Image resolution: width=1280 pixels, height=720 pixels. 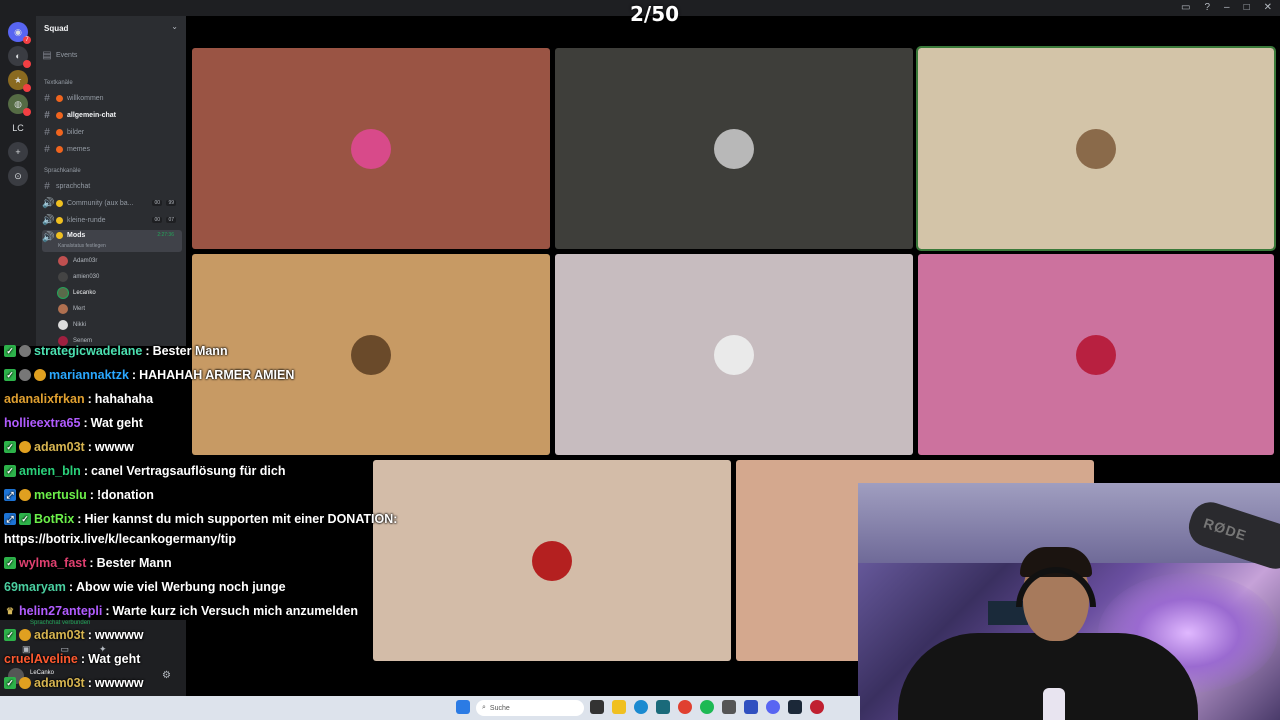 I want to click on chat-username: wylma_fast, so click(x=52, y=563).